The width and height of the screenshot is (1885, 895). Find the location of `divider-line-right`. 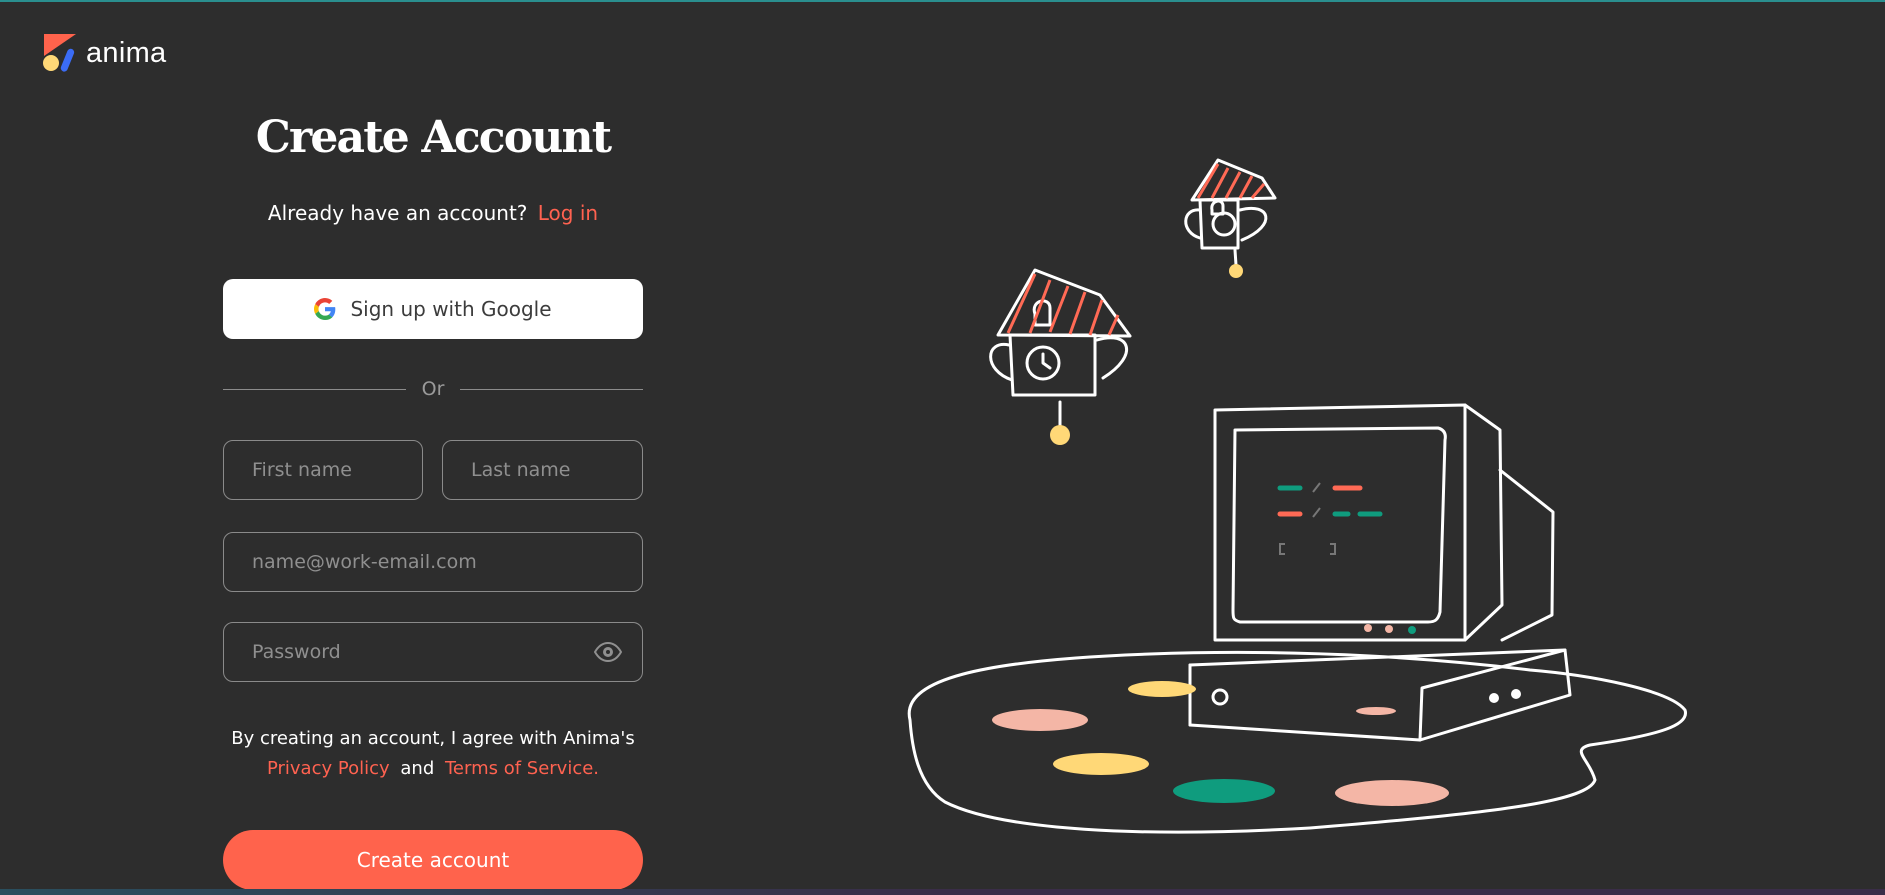

divider-line-right is located at coordinates (551, 389).